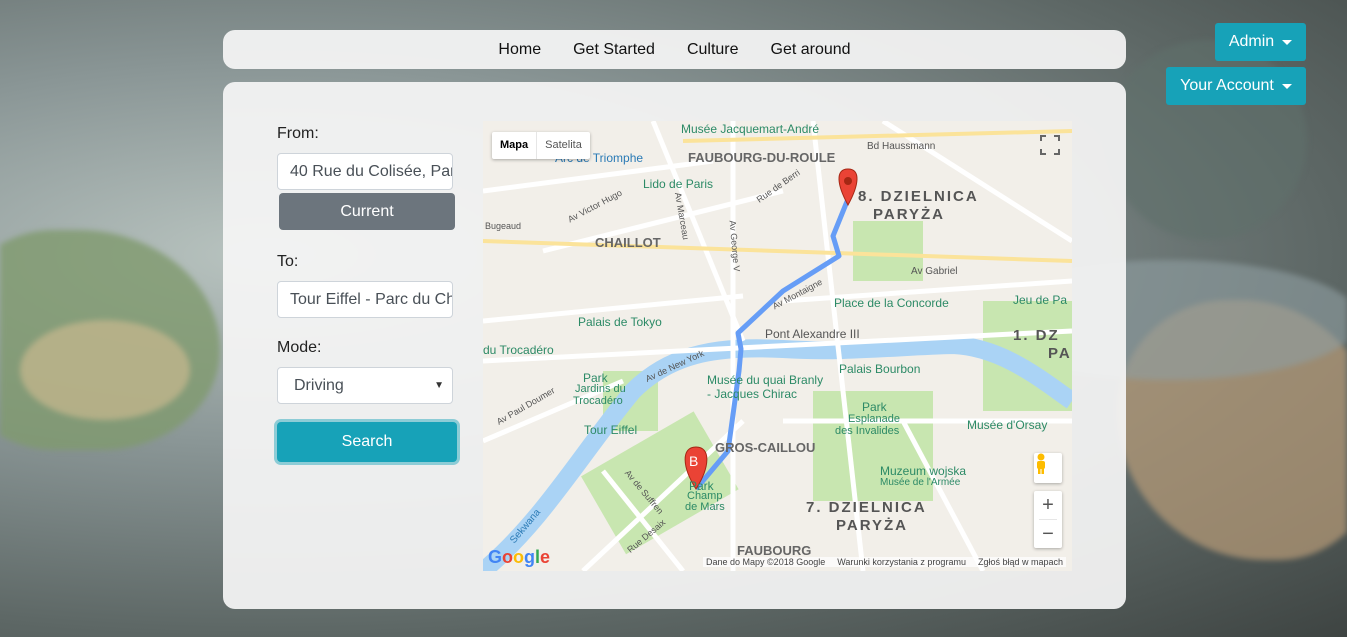 The height and width of the screenshot is (637, 1347). Describe the element at coordinates (628, 242) in the screenshot. I see `map-label: CHAILLOT` at that location.